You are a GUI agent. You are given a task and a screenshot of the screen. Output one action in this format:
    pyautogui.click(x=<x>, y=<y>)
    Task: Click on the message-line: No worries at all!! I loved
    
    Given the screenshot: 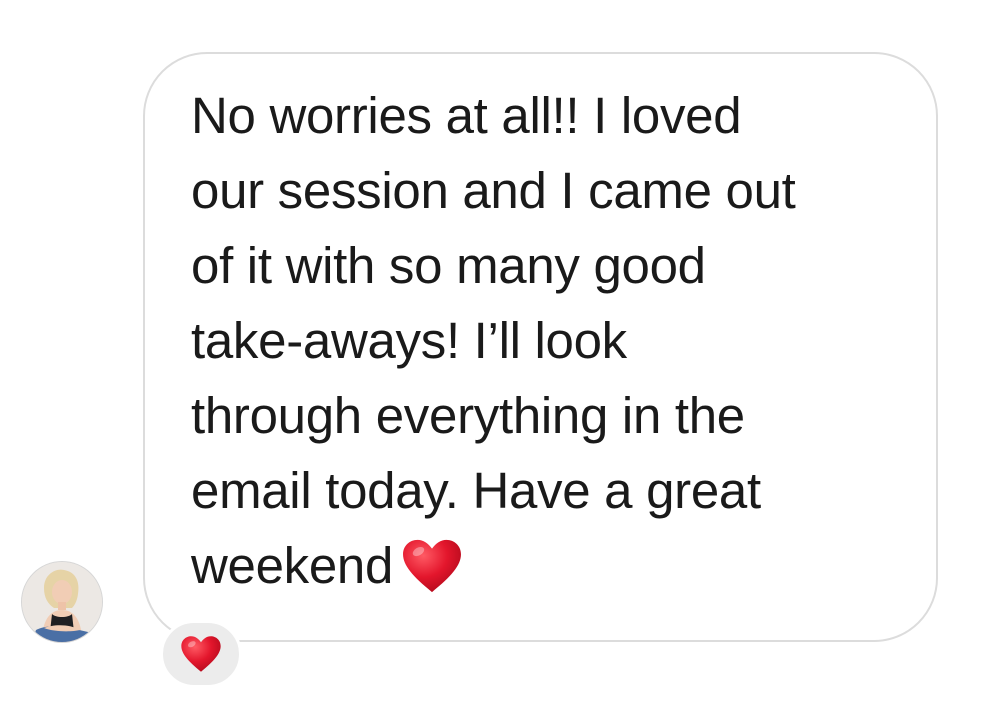 What is the action you would take?
    pyautogui.click(x=466, y=115)
    